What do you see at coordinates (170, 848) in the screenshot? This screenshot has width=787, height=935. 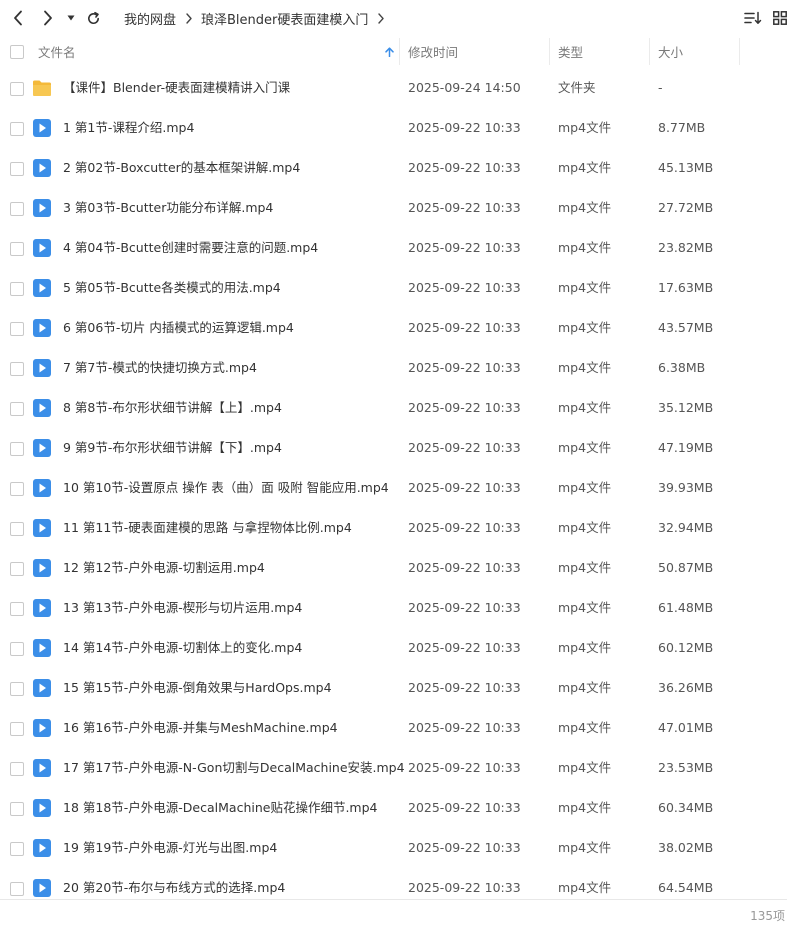 I see `file-name: 19 第19节-户外电源-灯光与出图.mp4` at bounding box center [170, 848].